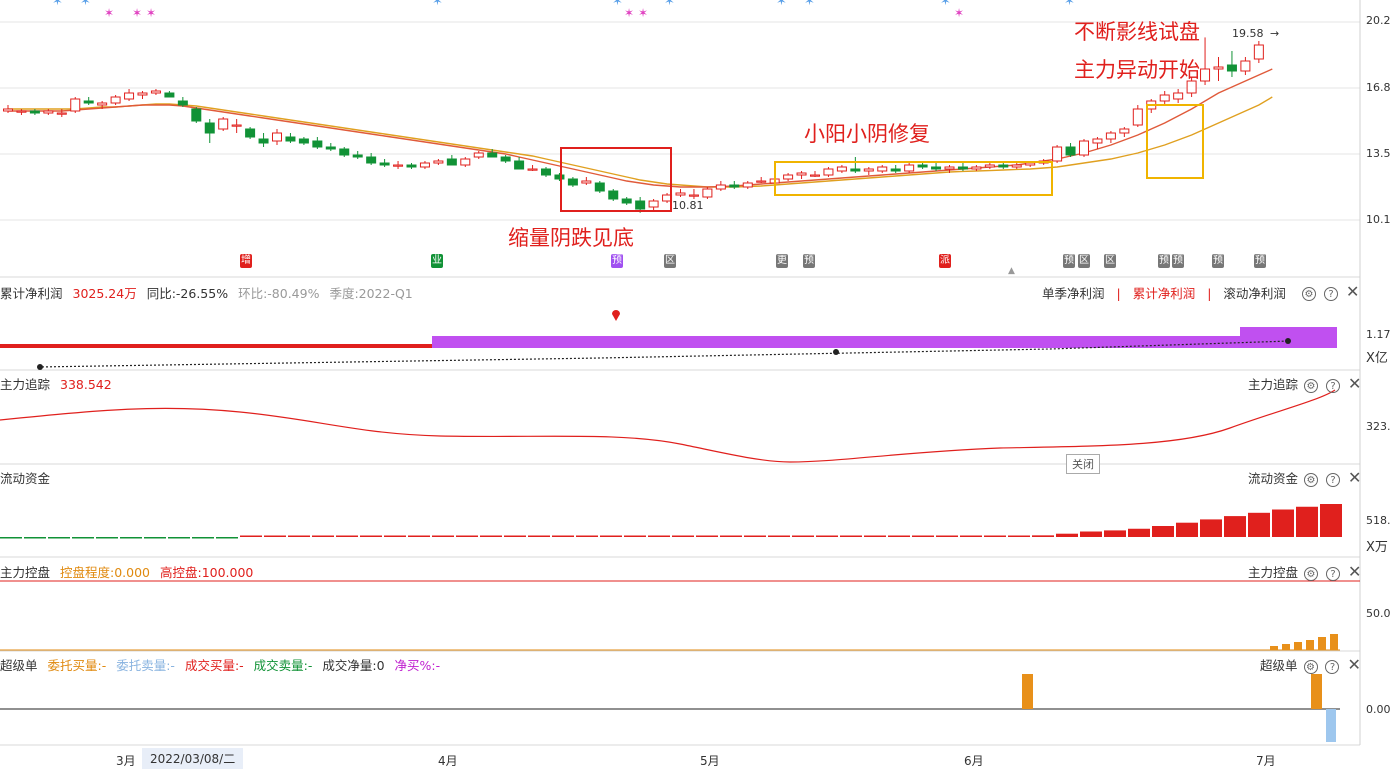 This screenshot has height=782, width=1390. I want to click on event-tag: 更, so click(782, 261).